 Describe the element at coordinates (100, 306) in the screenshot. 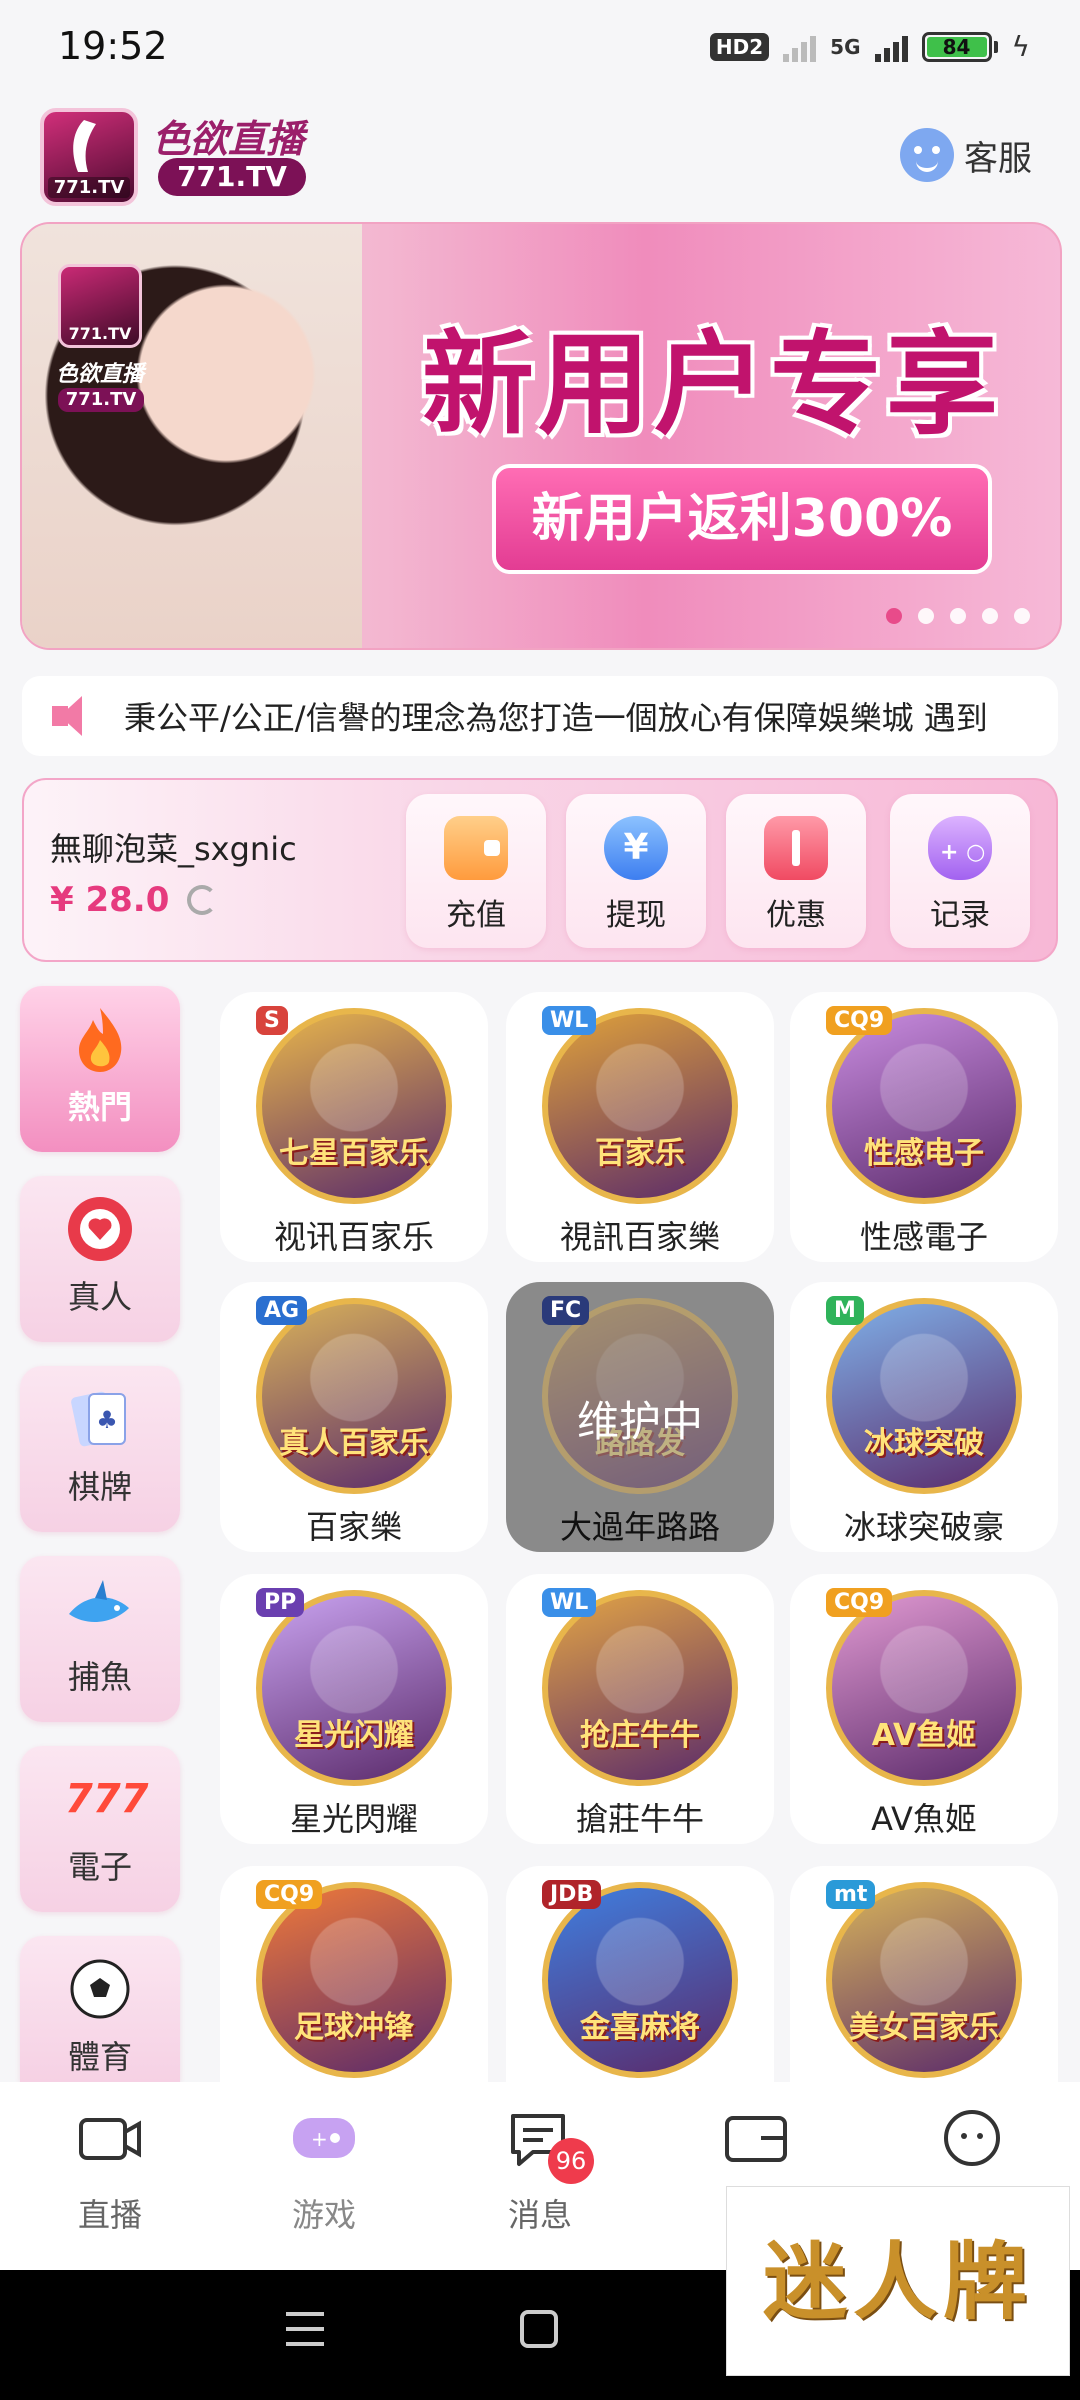

I see `banner-logo: 771.TV` at that location.